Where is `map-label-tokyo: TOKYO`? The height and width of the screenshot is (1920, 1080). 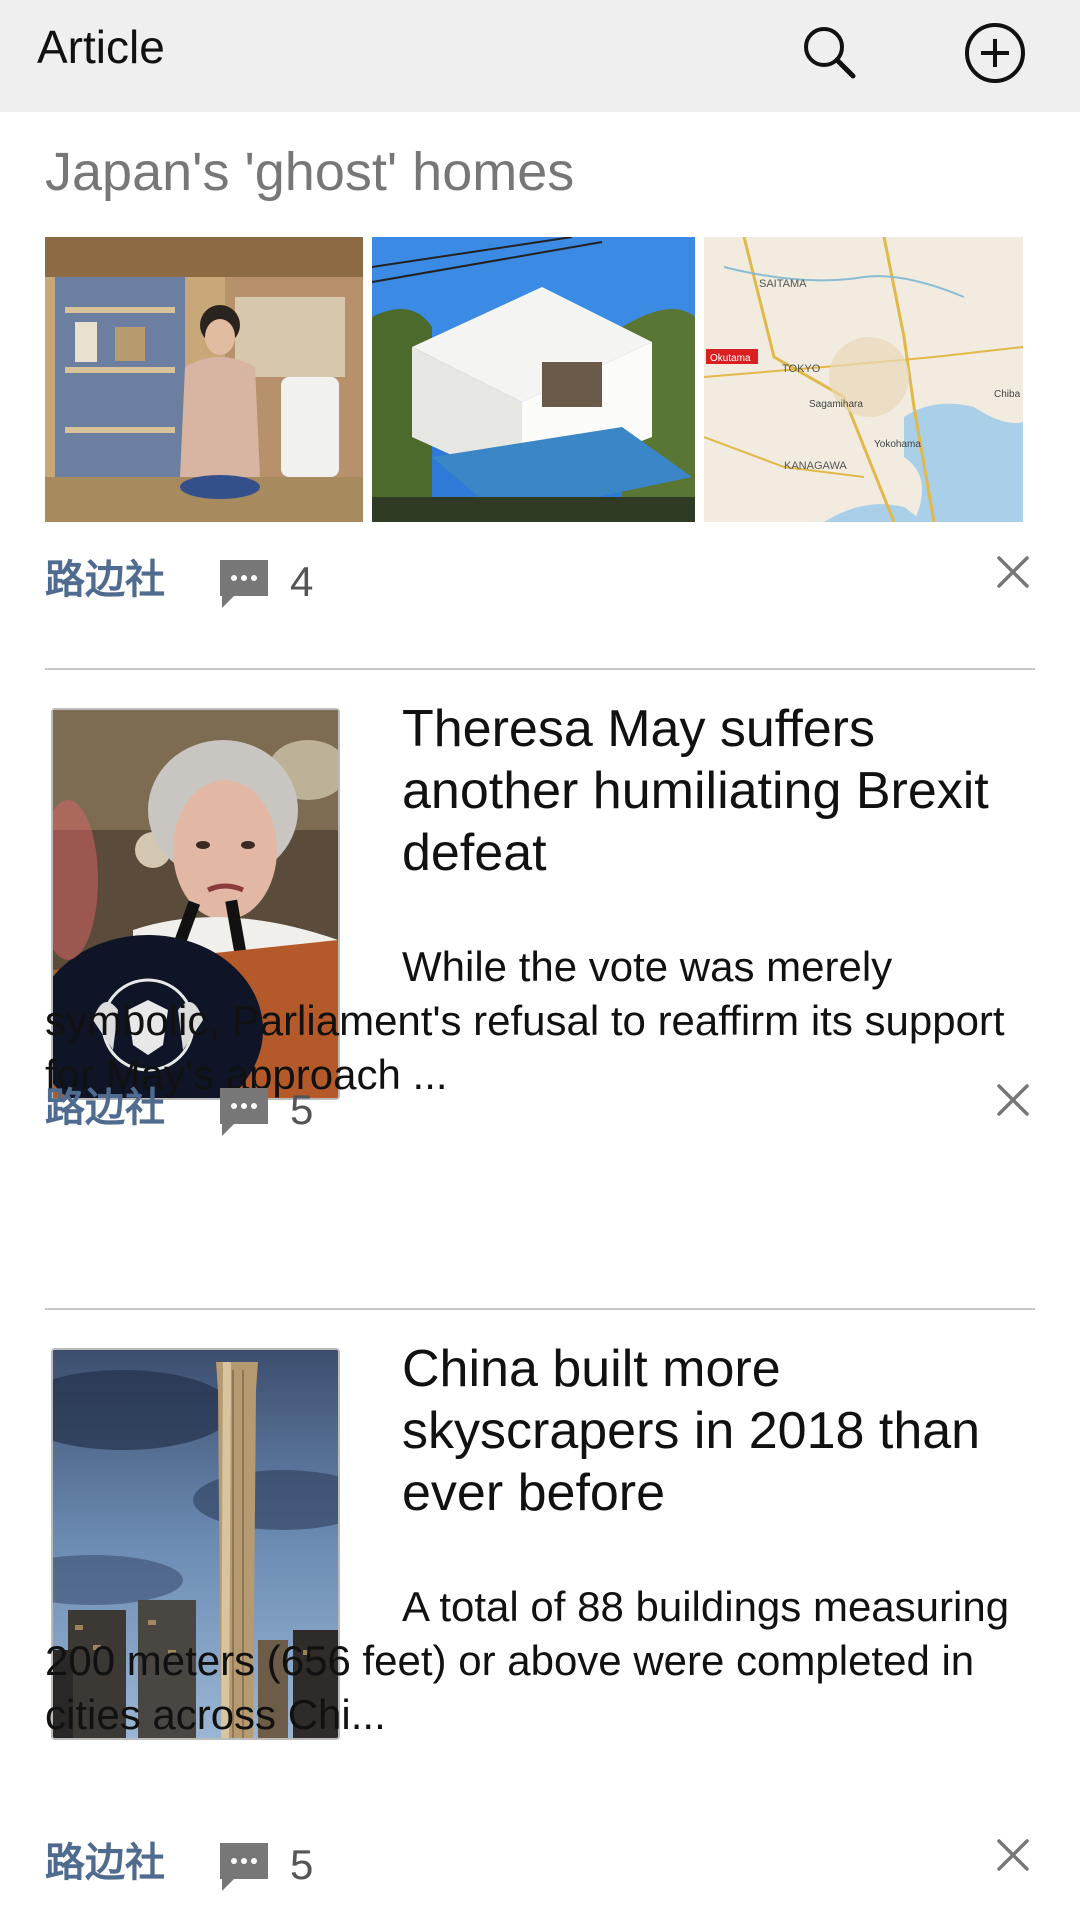 map-label-tokyo: TOKYO is located at coordinates (801, 369).